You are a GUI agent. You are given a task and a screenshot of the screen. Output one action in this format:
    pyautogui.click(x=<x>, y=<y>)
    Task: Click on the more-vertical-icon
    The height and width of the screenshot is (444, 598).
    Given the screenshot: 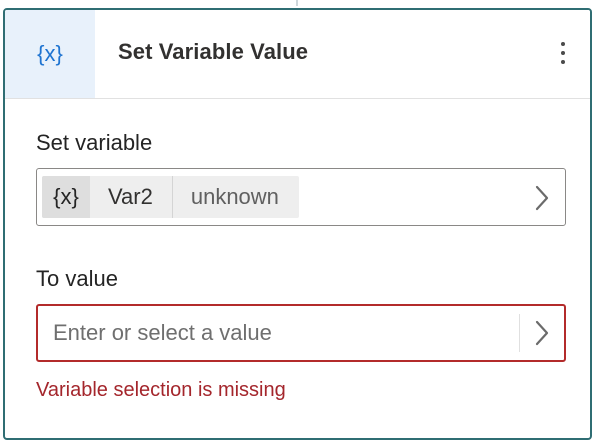 What is the action you would take?
    pyautogui.click(x=563, y=53)
    